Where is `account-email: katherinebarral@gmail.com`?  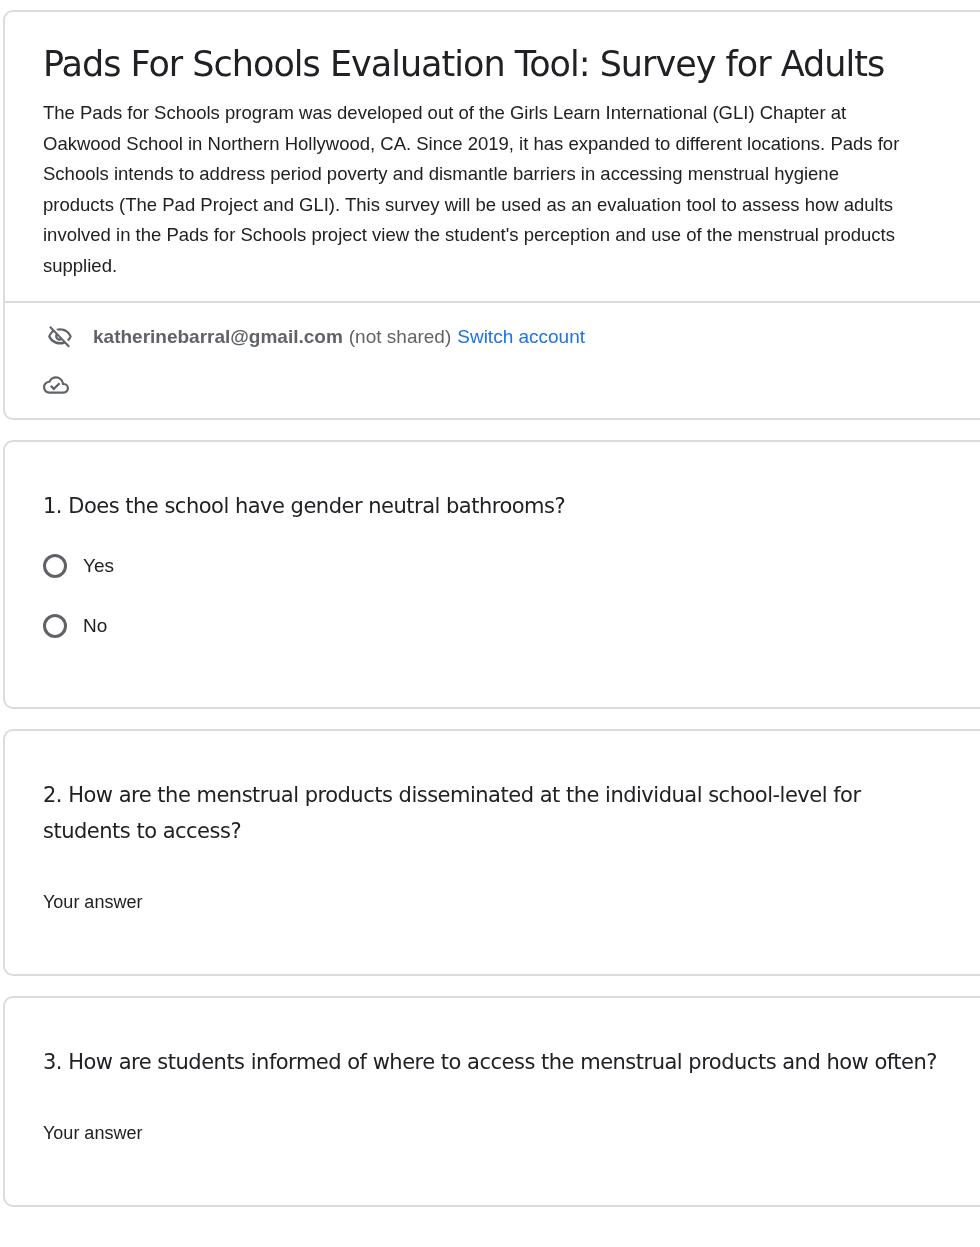 account-email: katherinebarral@gmail.com is located at coordinates (218, 337).